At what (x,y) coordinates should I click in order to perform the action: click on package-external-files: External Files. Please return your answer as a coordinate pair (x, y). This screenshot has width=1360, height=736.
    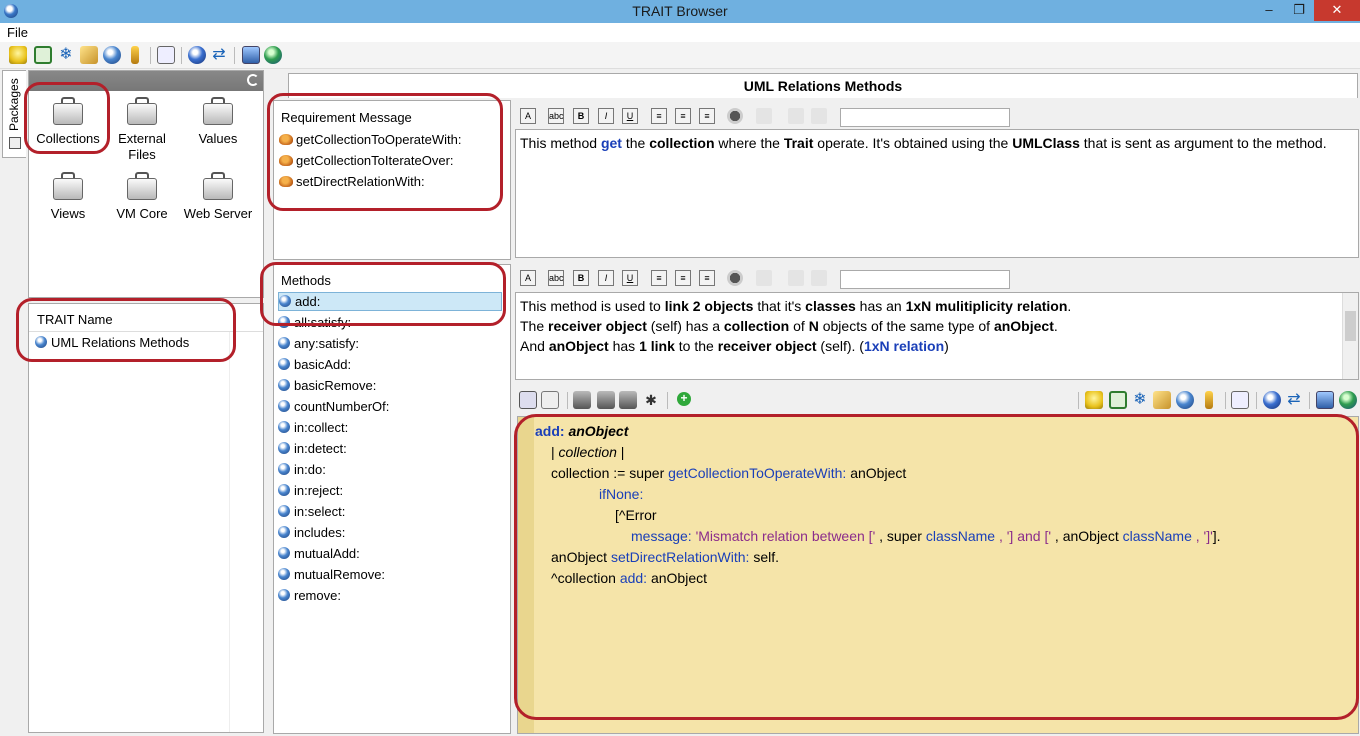
    Looking at the image, I should click on (142, 130).